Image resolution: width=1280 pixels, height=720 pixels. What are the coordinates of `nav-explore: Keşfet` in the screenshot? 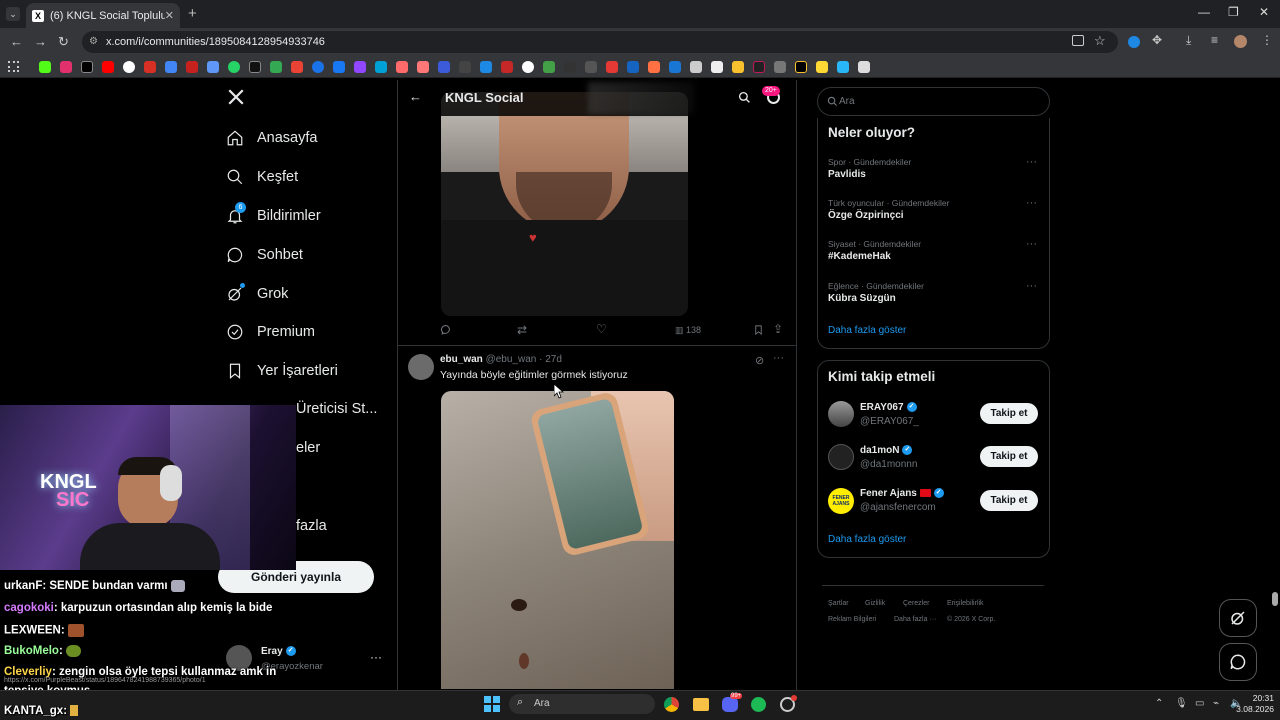 It's located at (262, 177).